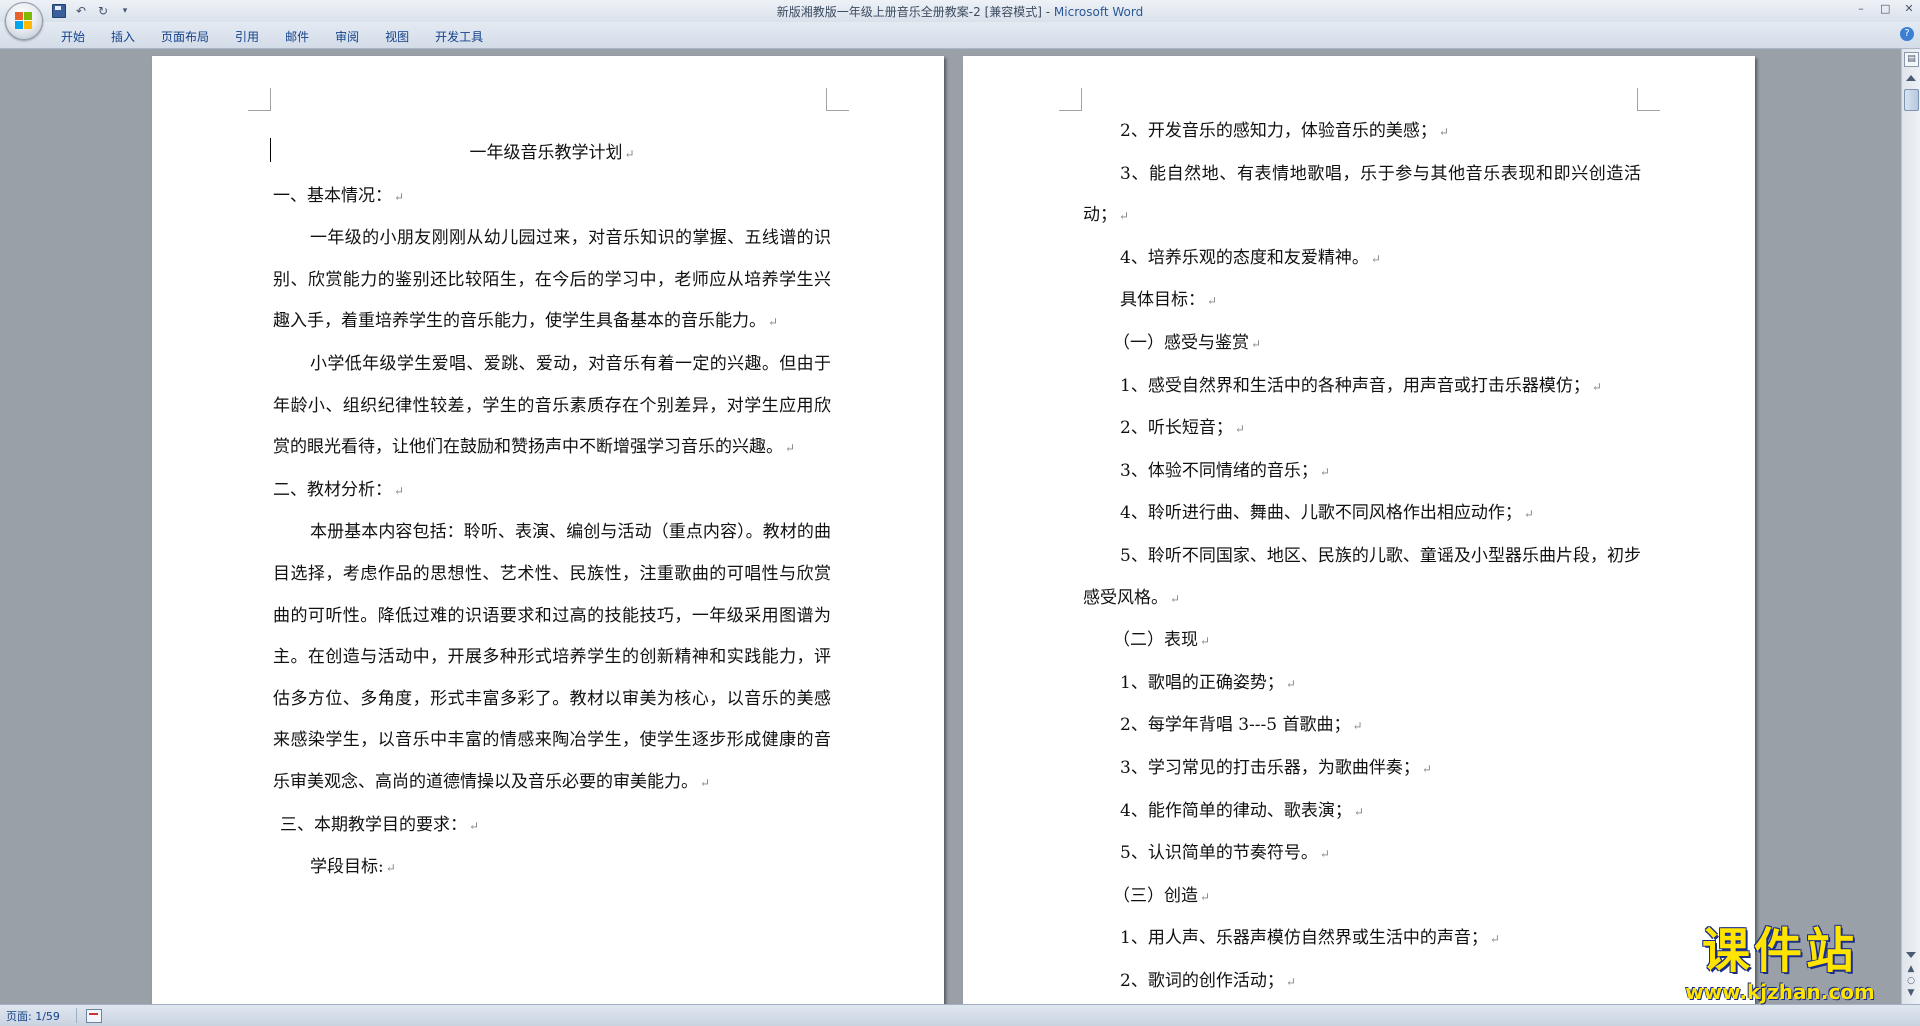  I want to click on document-paragraph: 具体目标： ↵, so click(1362, 301).